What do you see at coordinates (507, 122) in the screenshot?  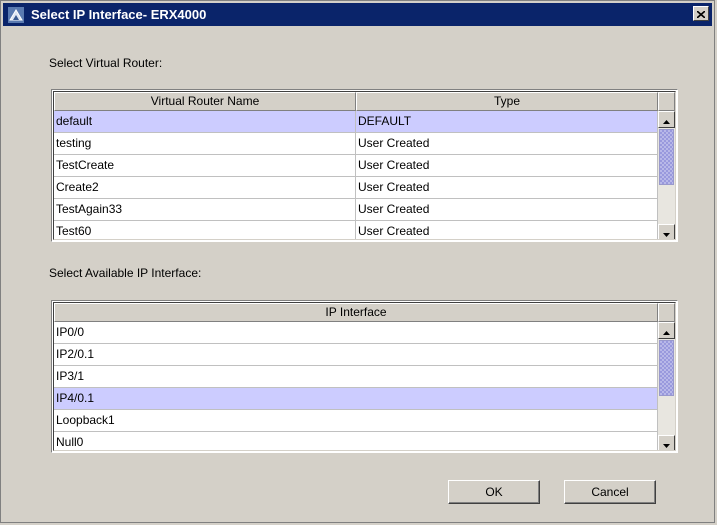 I see `router-type-cell: DEFAULT` at bounding box center [507, 122].